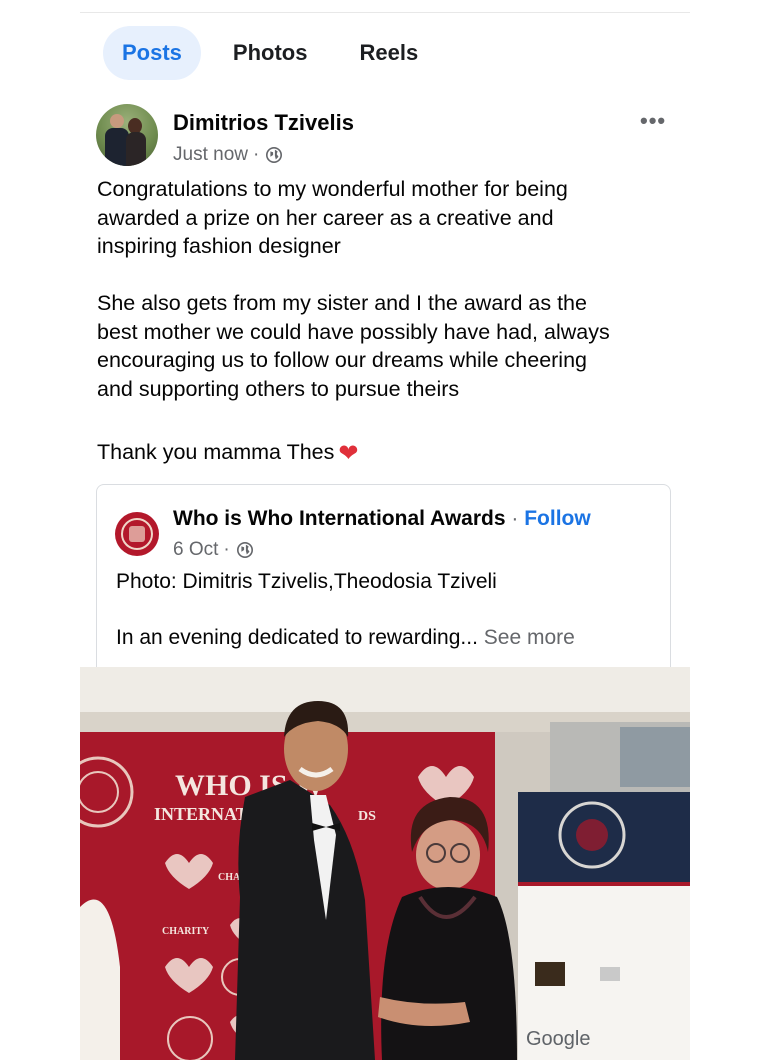 This screenshot has height=1060, width=768. Describe the element at coordinates (195, 550) in the screenshot. I see `shared-post-date: 6 Oct` at that location.